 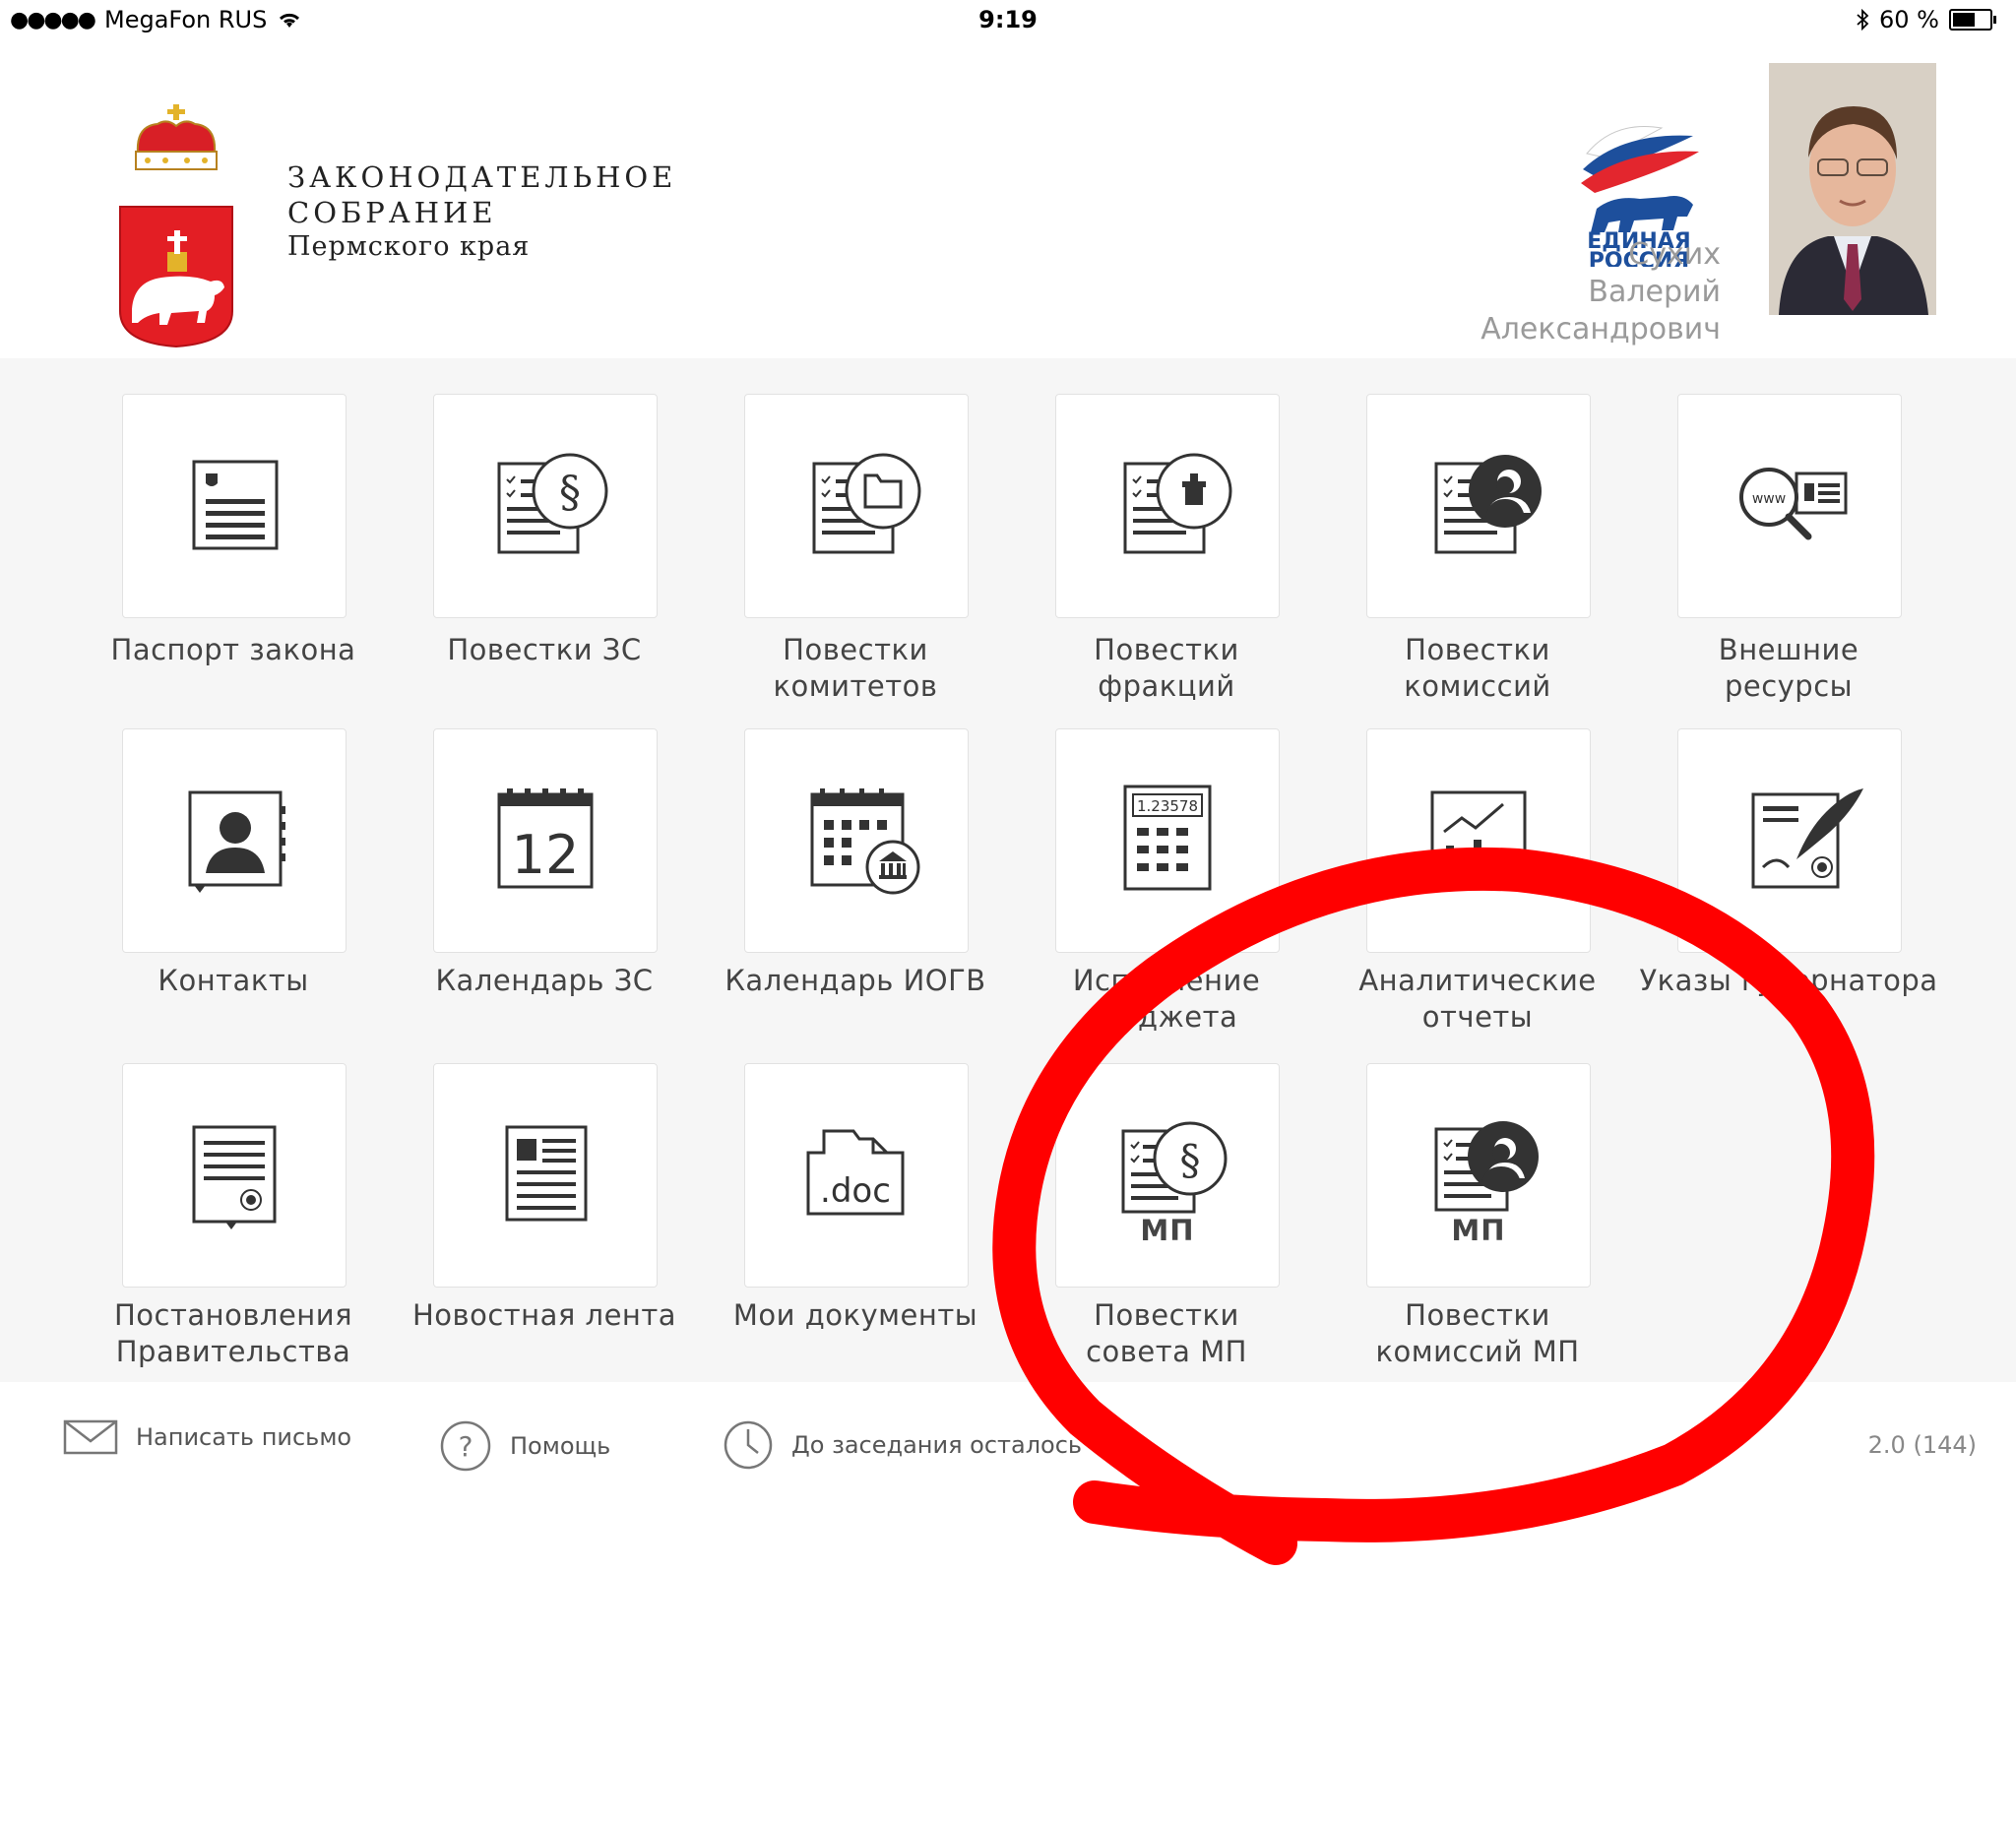 What do you see at coordinates (544, 1315) in the screenshot?
I see `label-news-feed: Новостная лента` at bounding box center [544, 1315].